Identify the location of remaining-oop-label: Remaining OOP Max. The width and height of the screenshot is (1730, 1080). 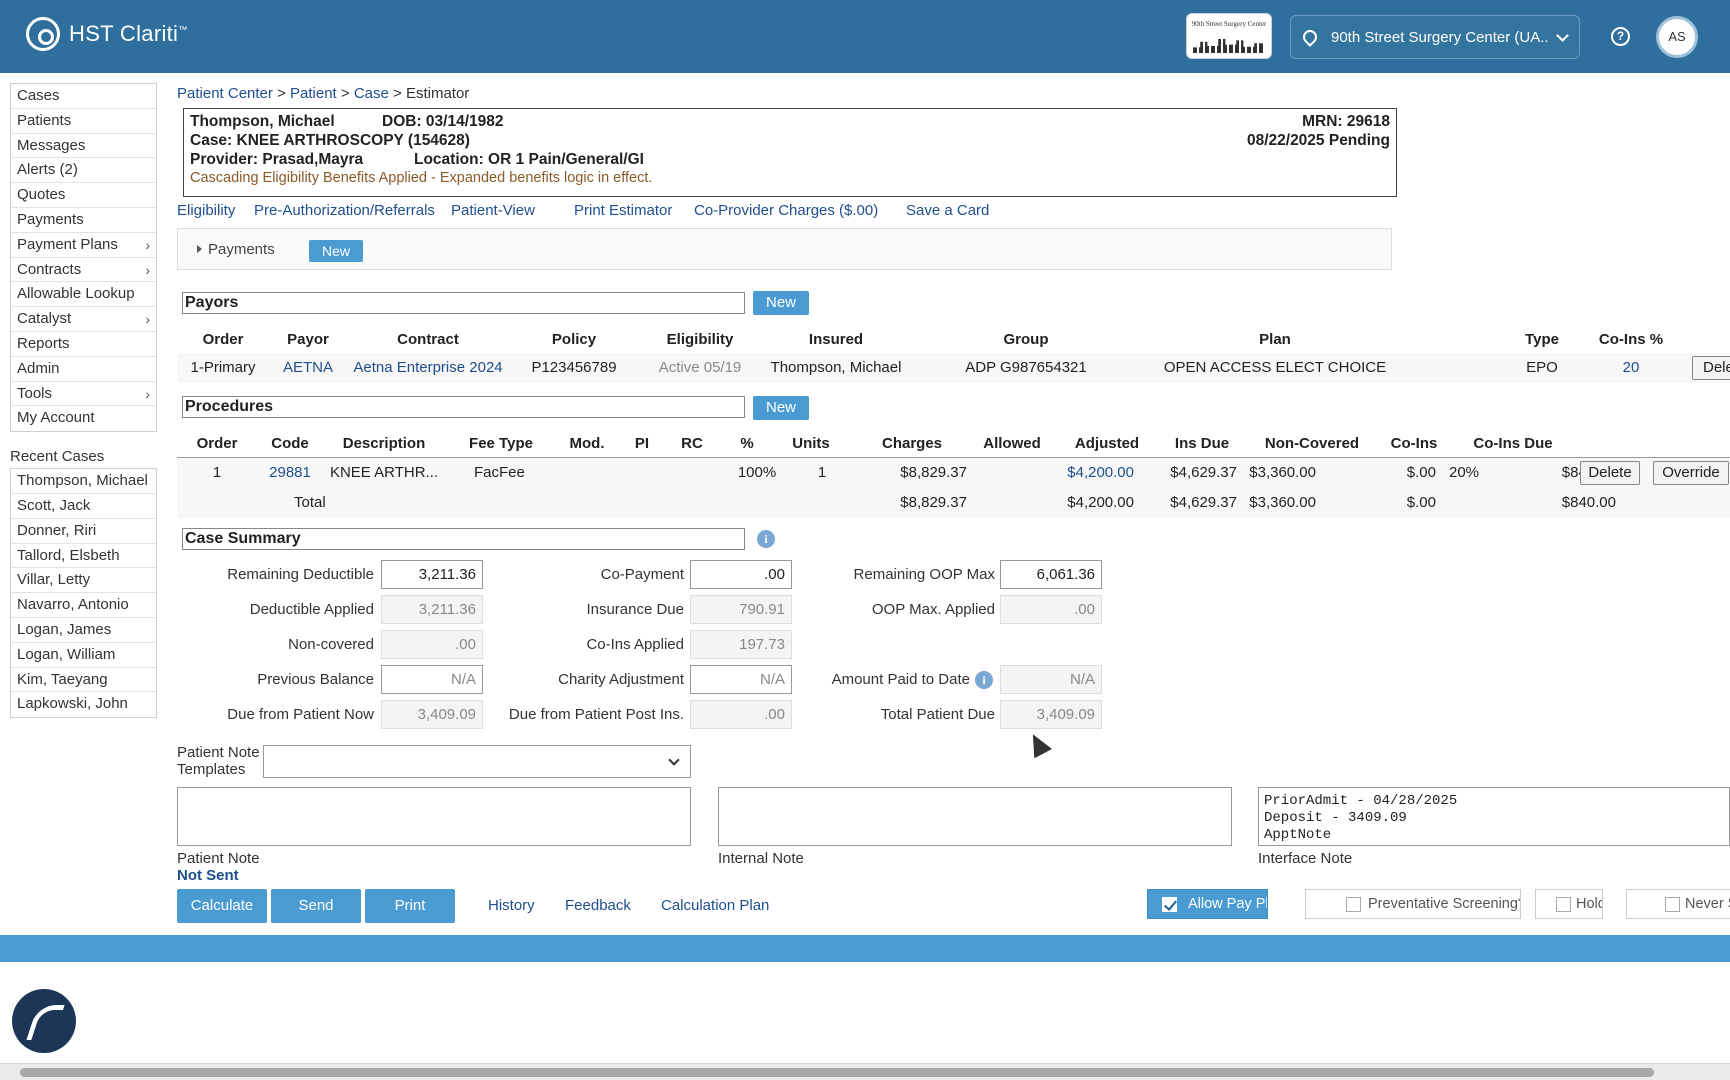
(924, 574).